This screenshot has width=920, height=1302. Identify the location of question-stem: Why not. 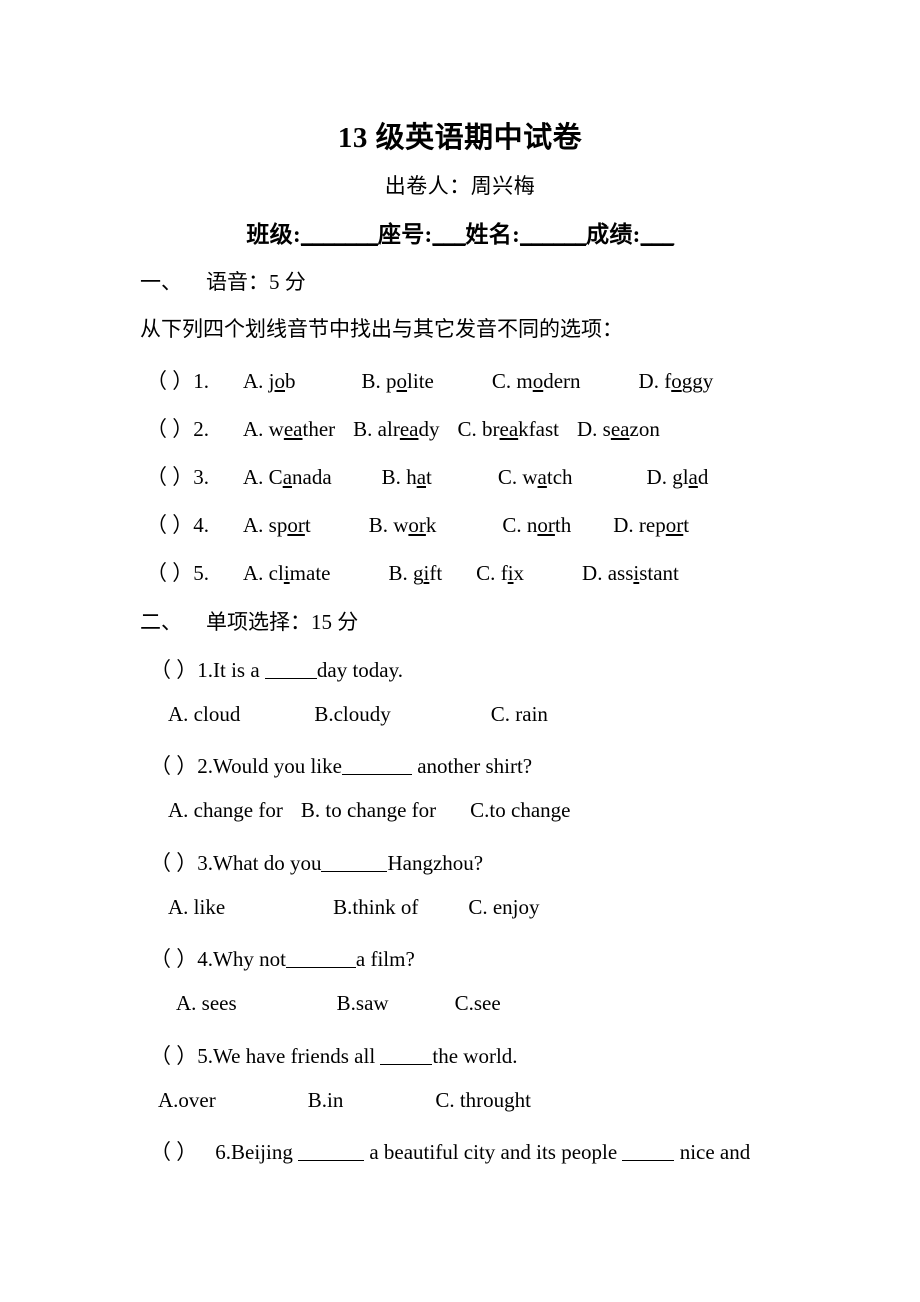
(249, 959).